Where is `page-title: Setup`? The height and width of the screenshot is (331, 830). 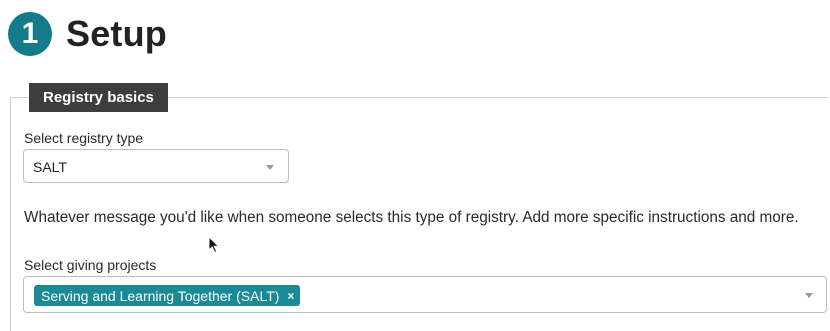
page-title: Setup is located at coordinates (117, 33).